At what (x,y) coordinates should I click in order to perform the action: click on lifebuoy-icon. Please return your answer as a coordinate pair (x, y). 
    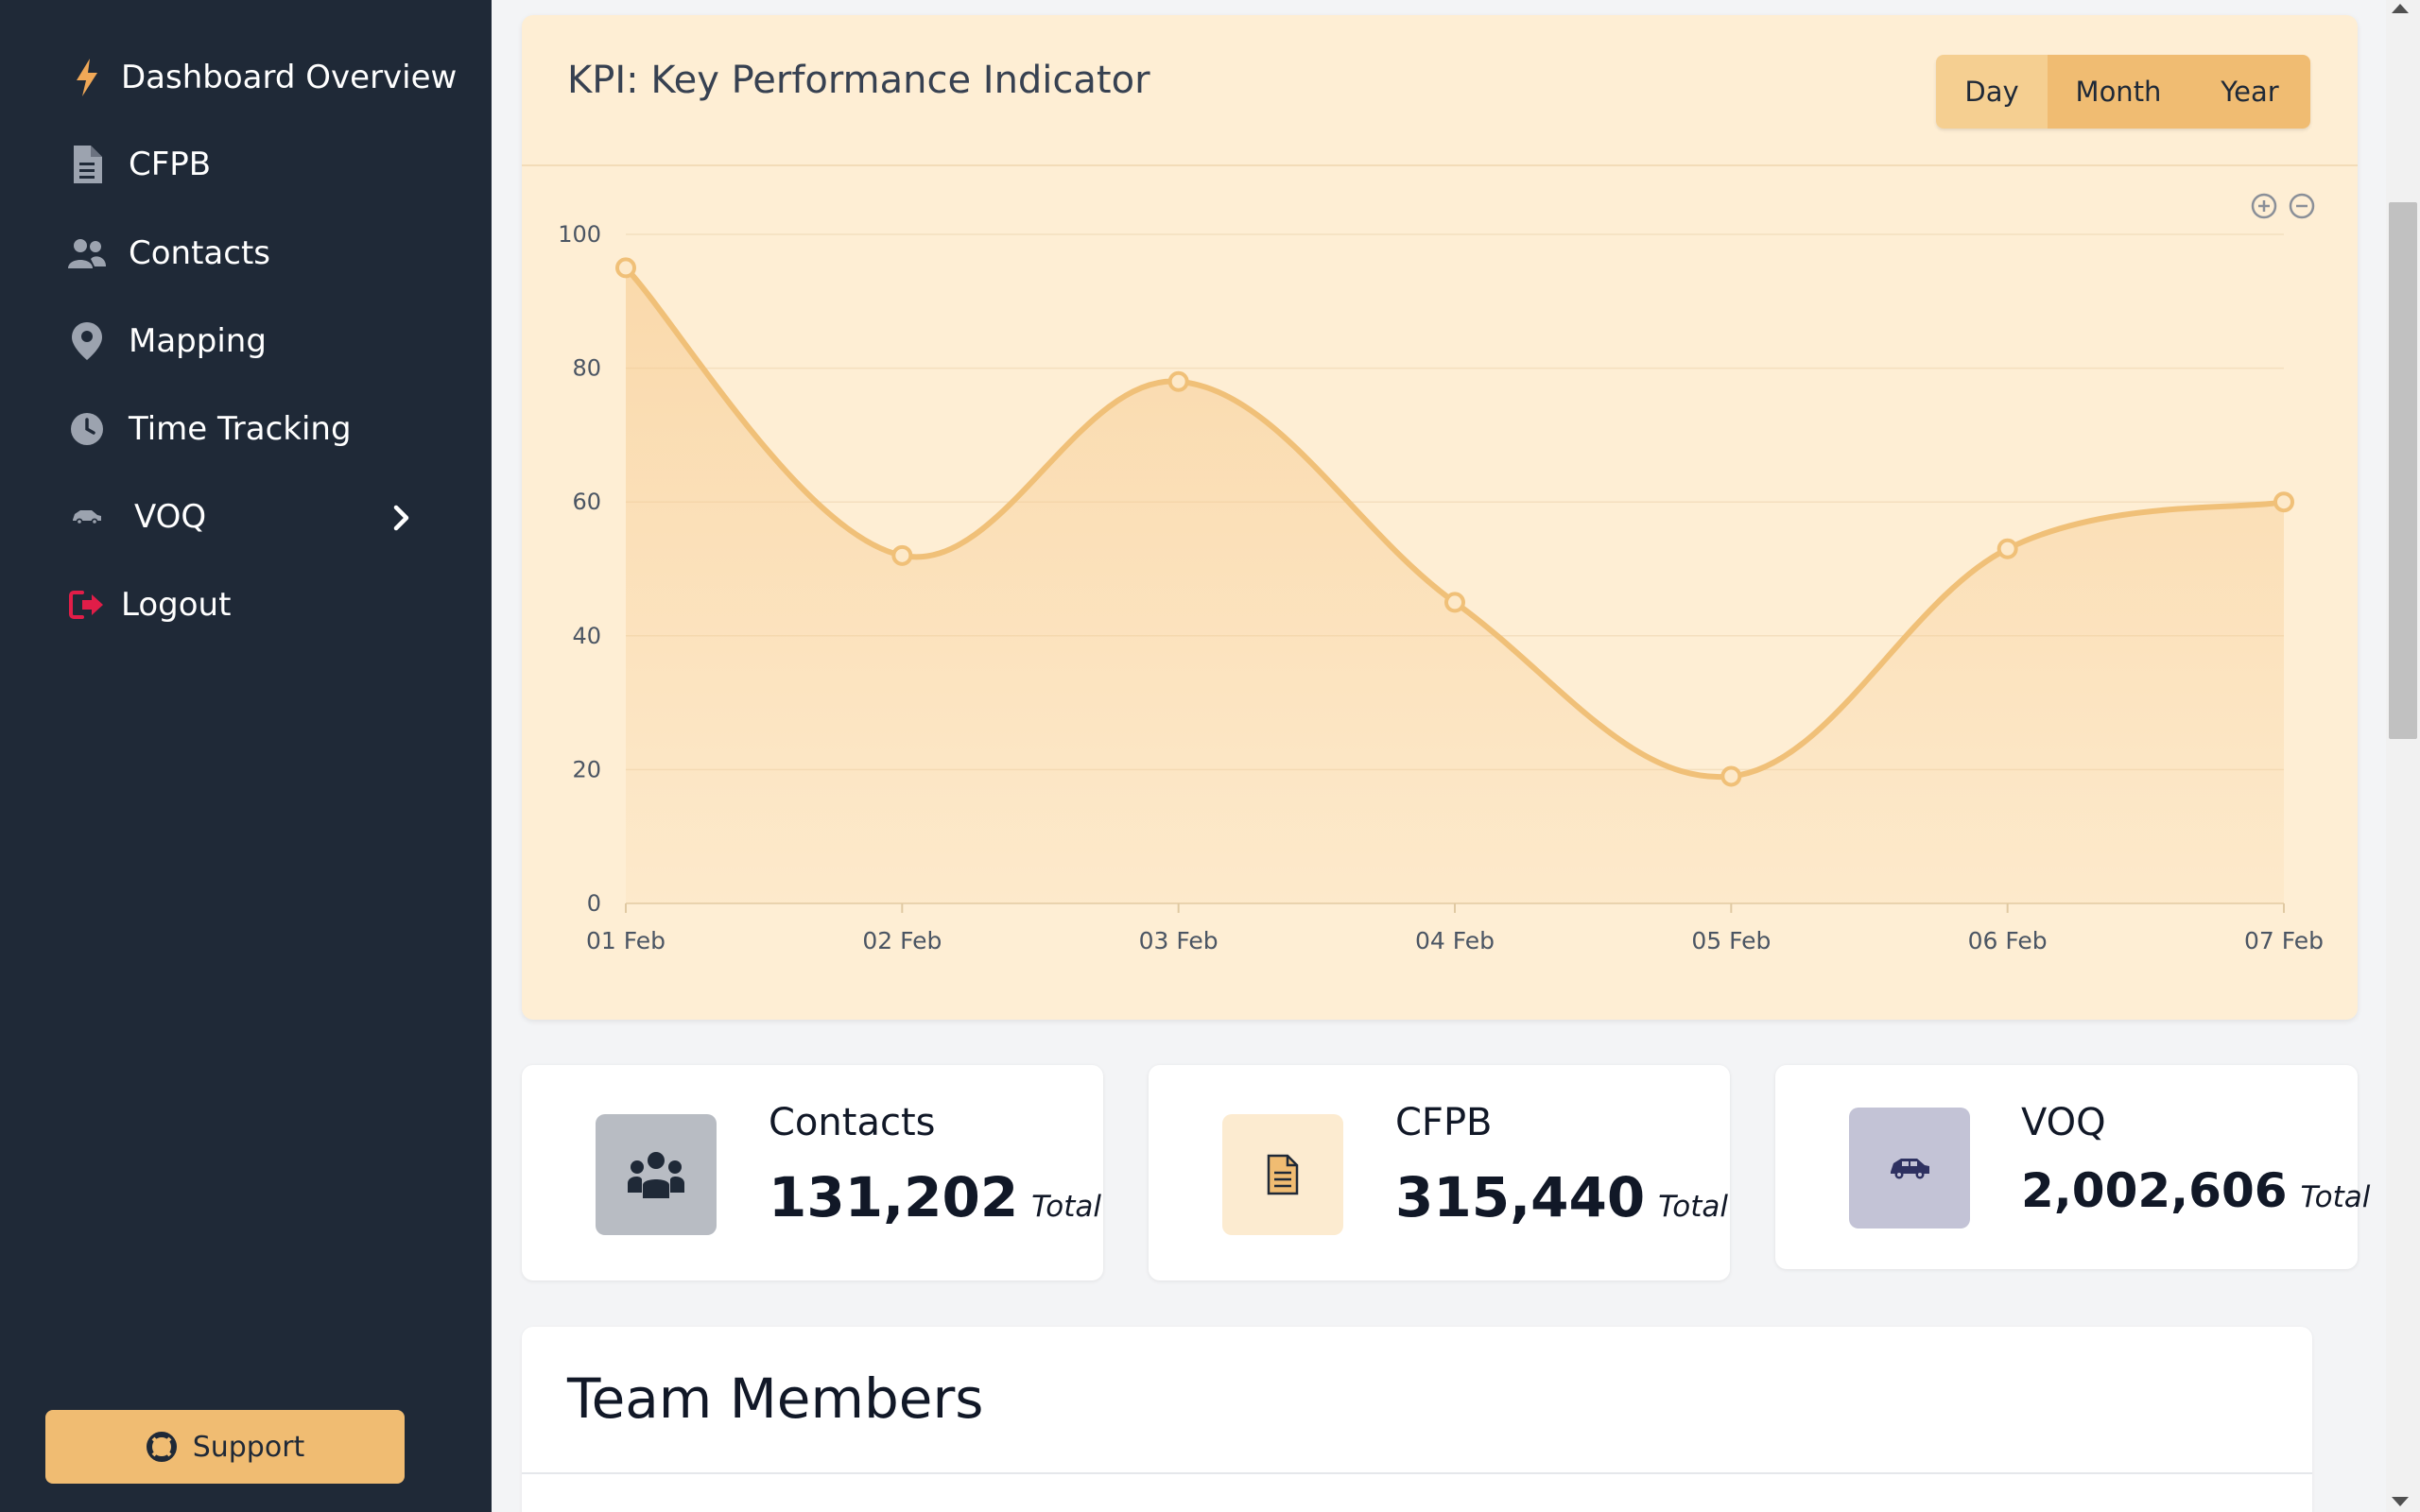
    Looking at the image, I should click on (162, 1447).